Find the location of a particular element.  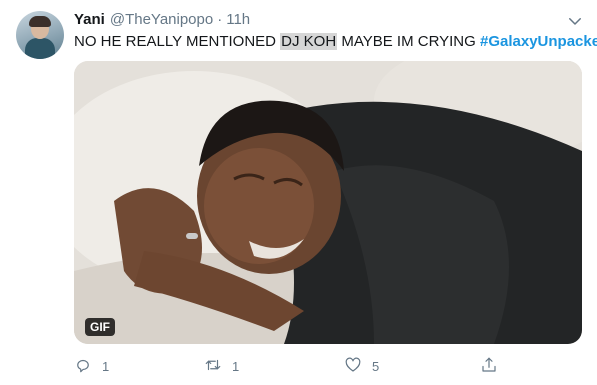

chevron-down-icon is located at coordinates (575, 21).